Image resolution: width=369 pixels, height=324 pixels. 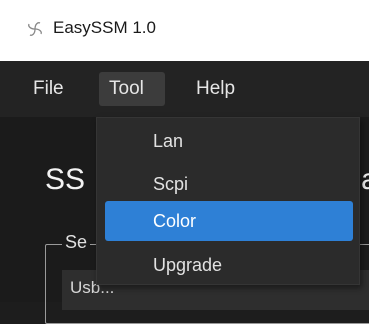 What do you see at coordinates (132, 89) in the screenshot?
I see `menu-tool: Tool` at bounding box center [132, 89].